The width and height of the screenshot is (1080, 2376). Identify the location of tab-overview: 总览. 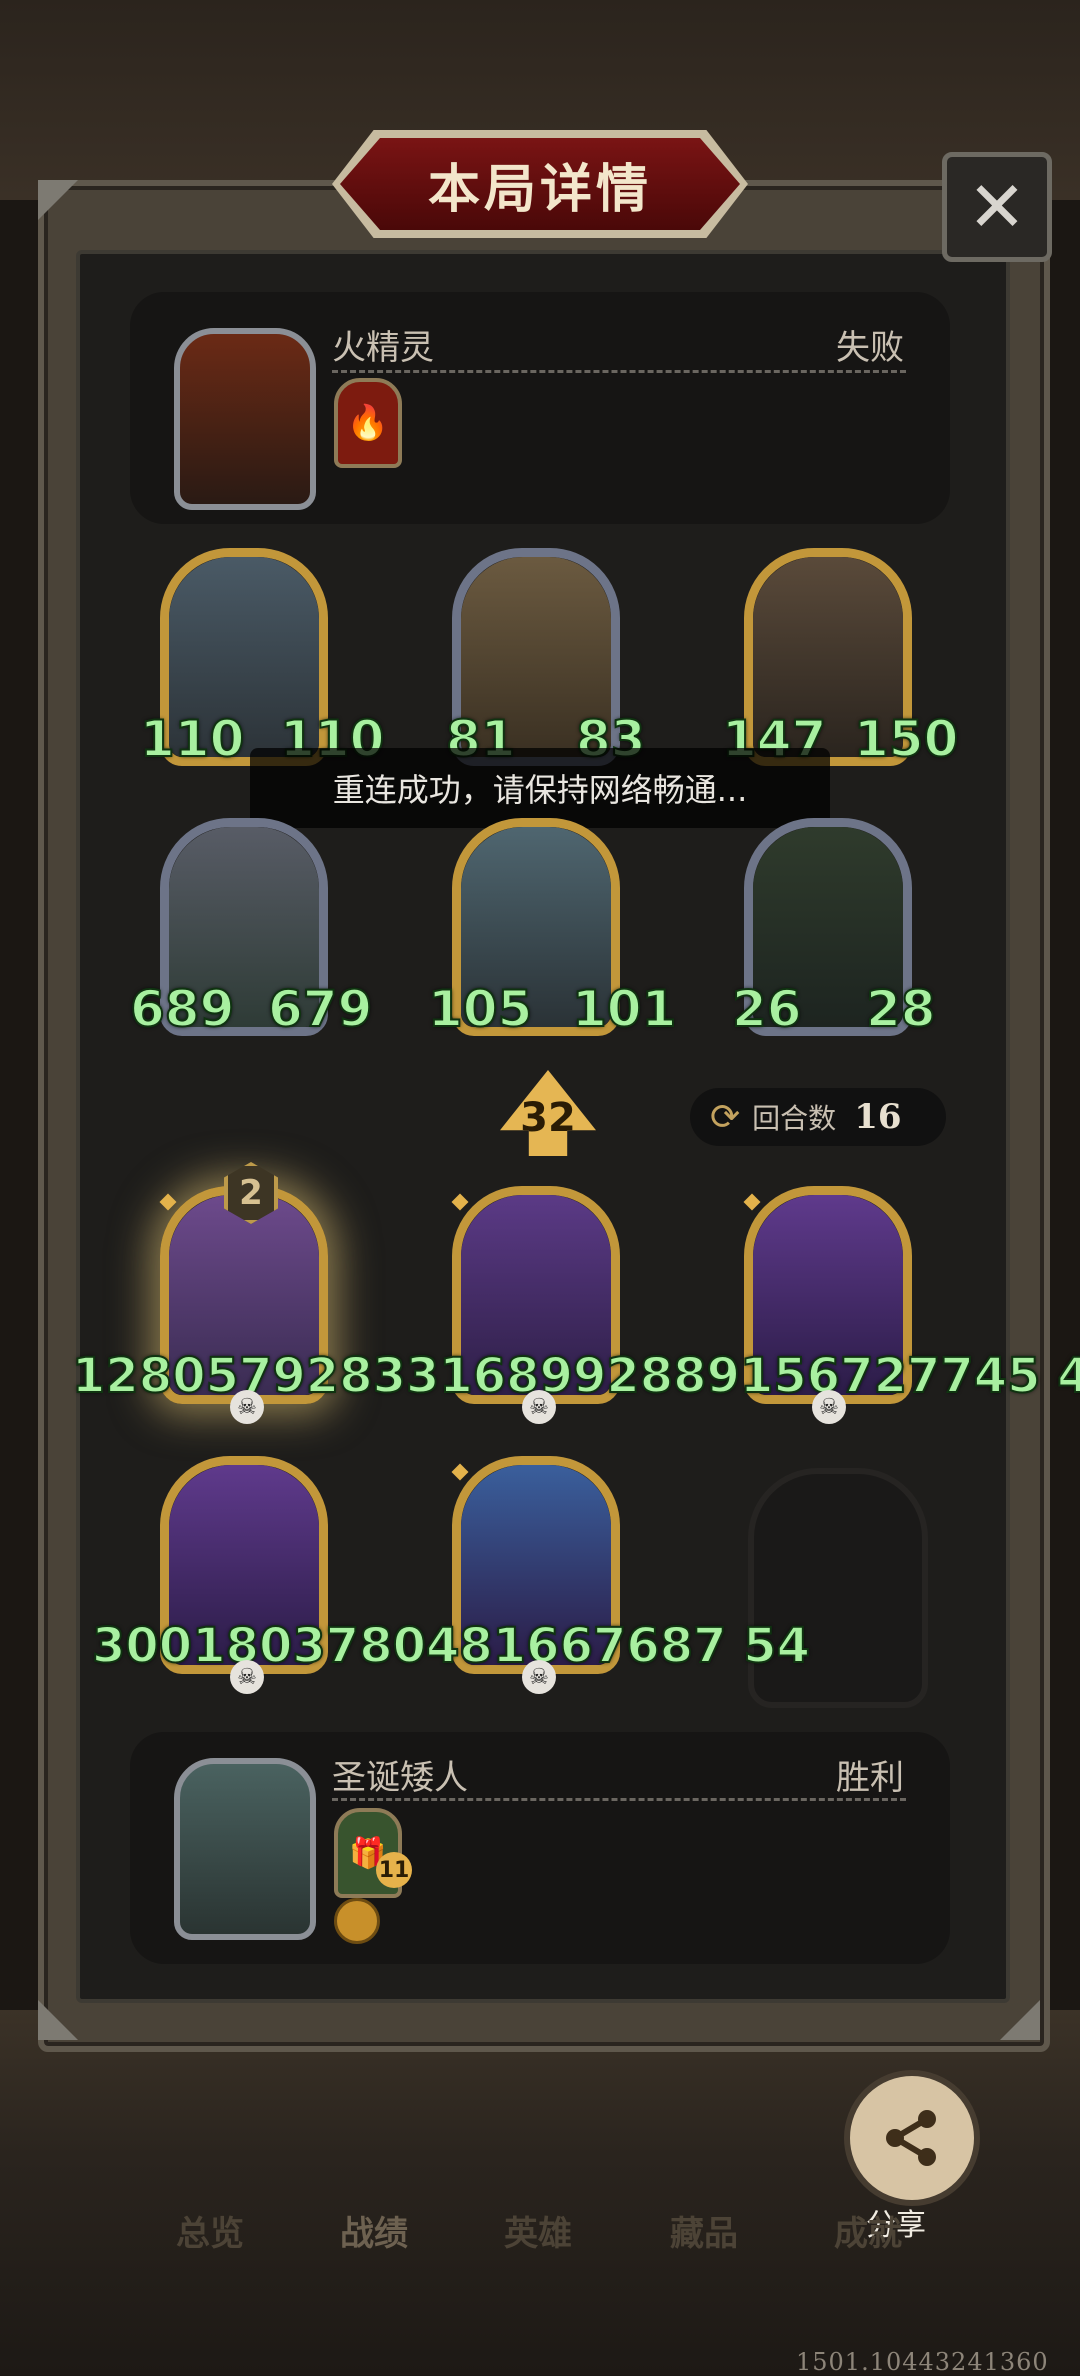
(210, 2230).